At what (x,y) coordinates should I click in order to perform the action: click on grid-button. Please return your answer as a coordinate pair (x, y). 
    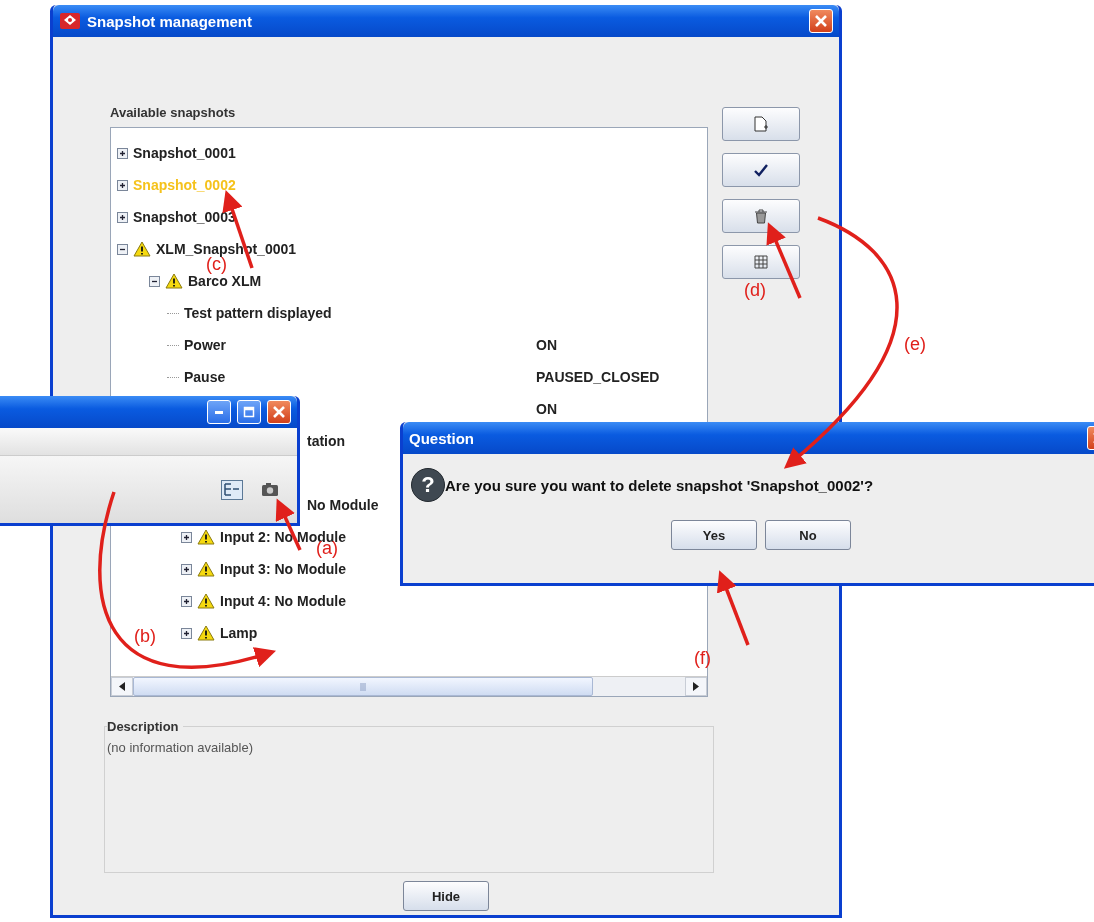
    Looking at the image, I should click on (761, 262).